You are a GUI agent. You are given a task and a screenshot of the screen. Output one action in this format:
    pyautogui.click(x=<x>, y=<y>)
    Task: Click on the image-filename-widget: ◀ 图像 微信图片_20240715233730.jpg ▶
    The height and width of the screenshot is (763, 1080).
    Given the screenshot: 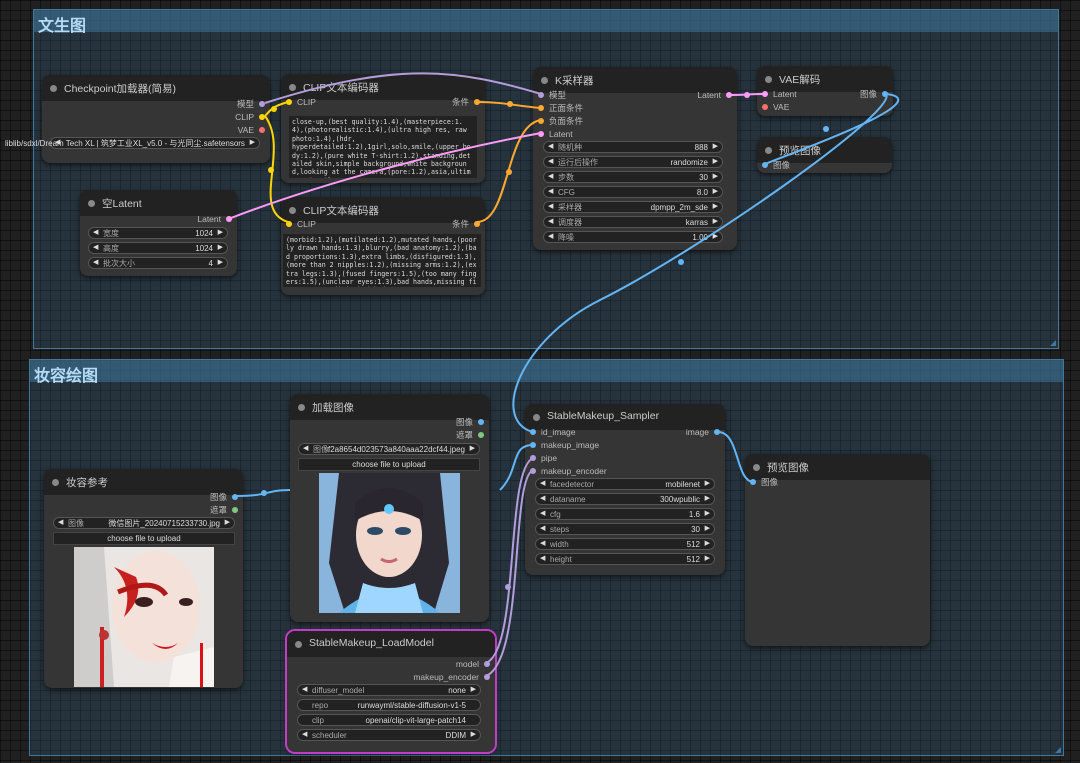 What is the action you would take?
    pyautogui.click(x=144, y=523)
    